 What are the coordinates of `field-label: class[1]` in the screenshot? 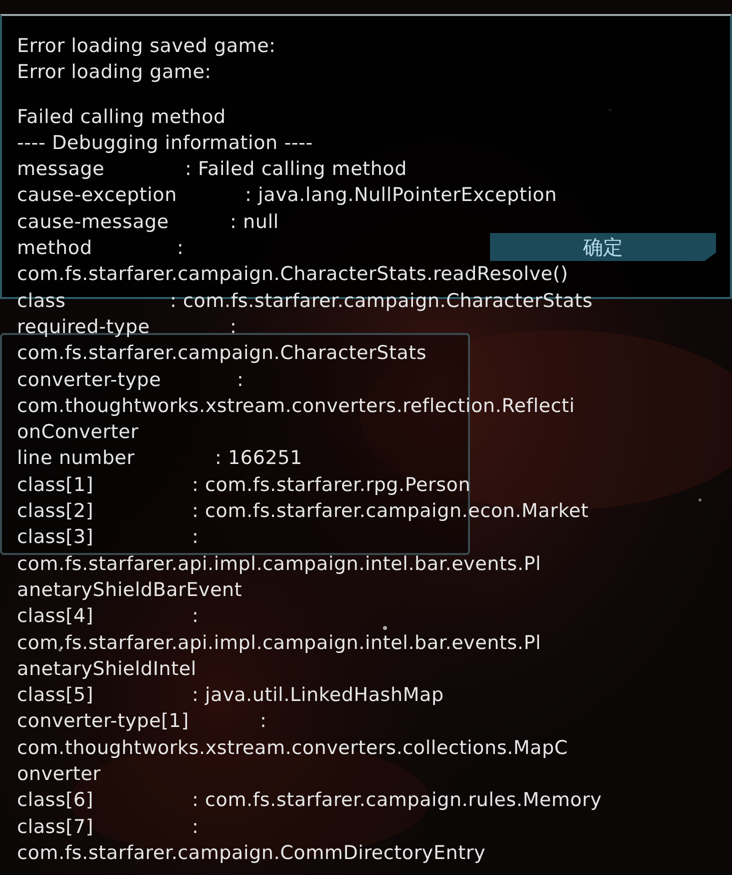 It's located at (55, 485).